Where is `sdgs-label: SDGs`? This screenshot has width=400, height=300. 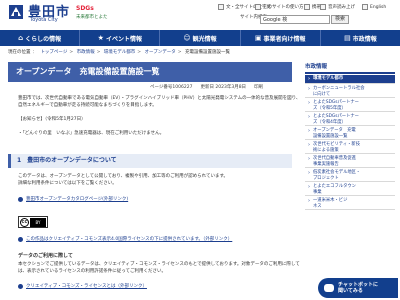 sdgs-label: SDGs is located at coordinates (85, 8).